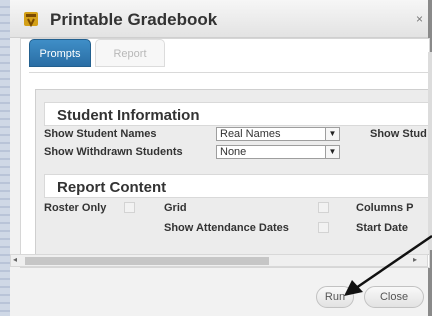 The height and width of the screenshot is (316, 432). What do you see at coordinates (147, 261) in the screenshot?
I see `horizontal-scrollbar-thumb` at bounding box center [147, 261].